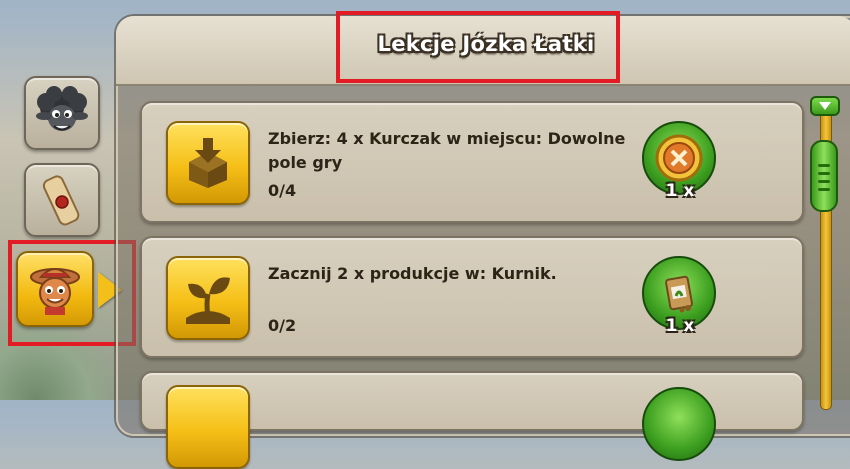  I want to click on task-icon, so click(208, 427).